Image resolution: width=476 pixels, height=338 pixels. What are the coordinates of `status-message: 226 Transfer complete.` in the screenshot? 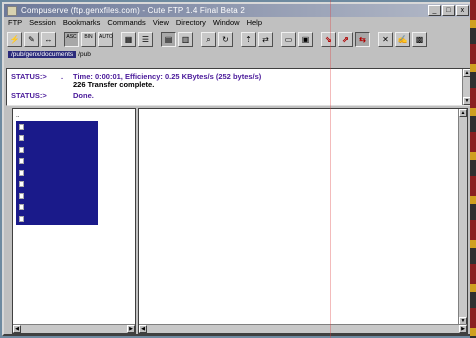 It's located at (114, 84).